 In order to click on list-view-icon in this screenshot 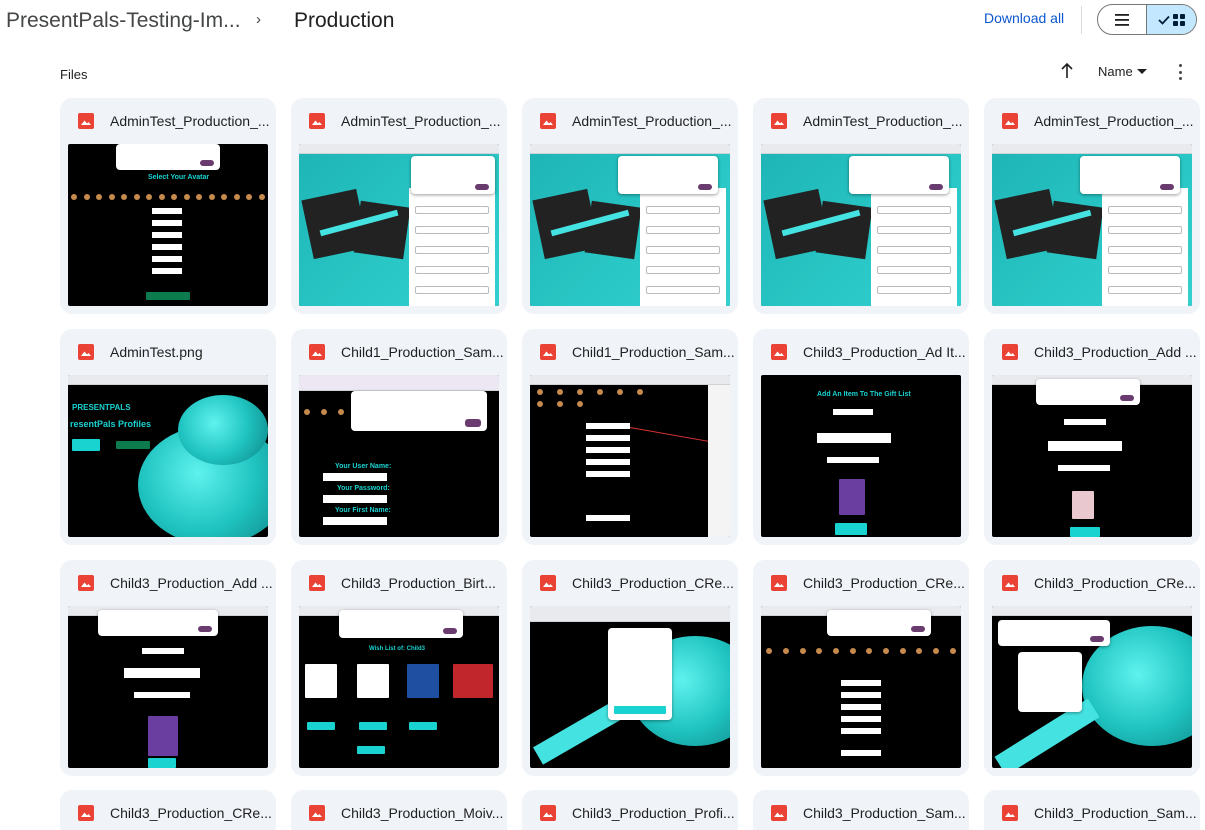, I will do `click(1122, 19)`.